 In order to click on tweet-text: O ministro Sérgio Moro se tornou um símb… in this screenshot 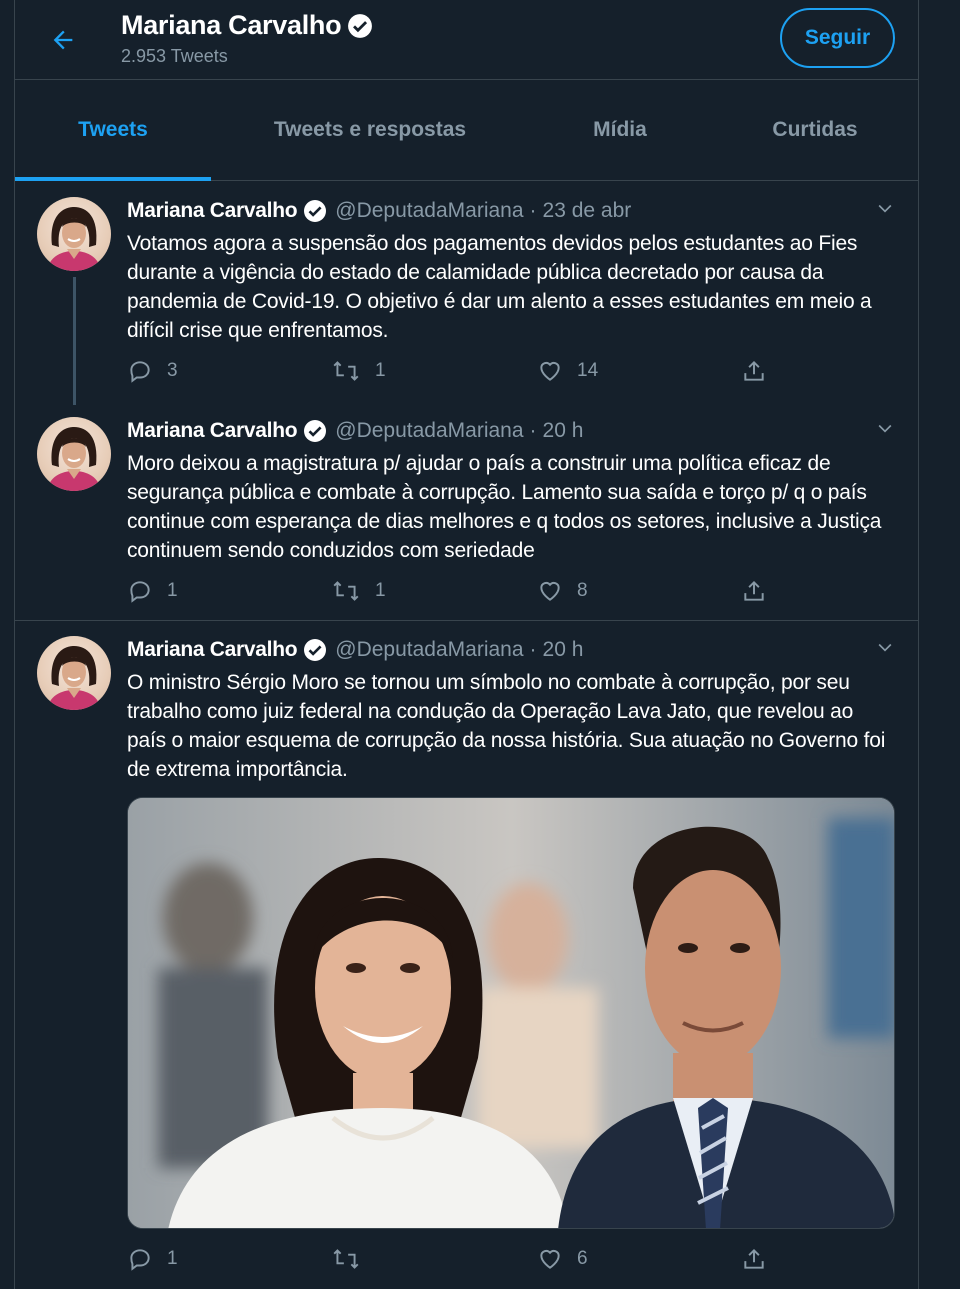, I will do `click(506, 726)`.